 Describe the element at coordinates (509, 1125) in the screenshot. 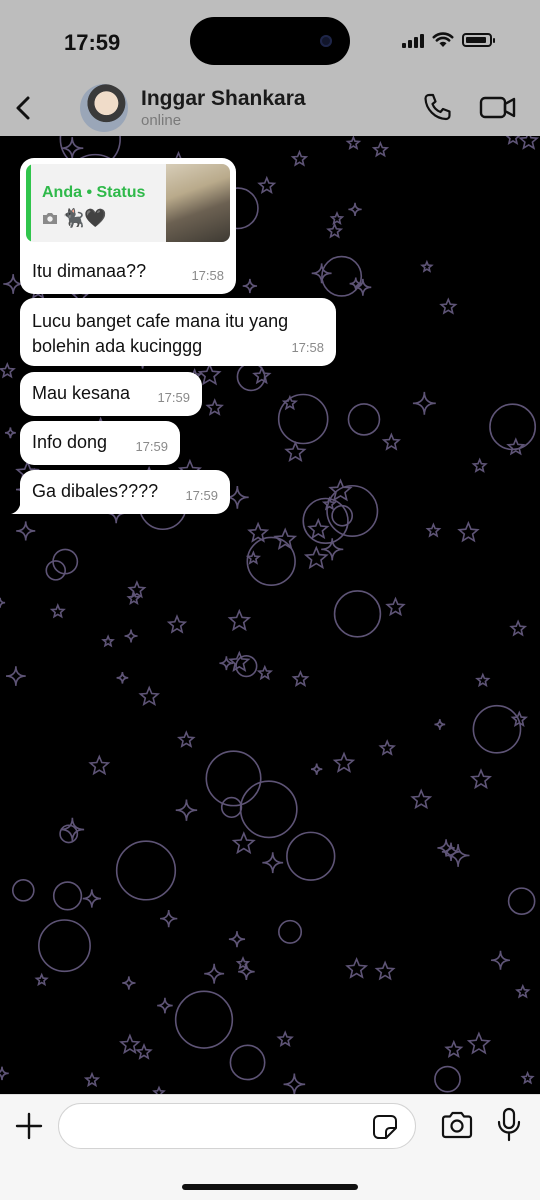

I see `voice-message-button` at that location.